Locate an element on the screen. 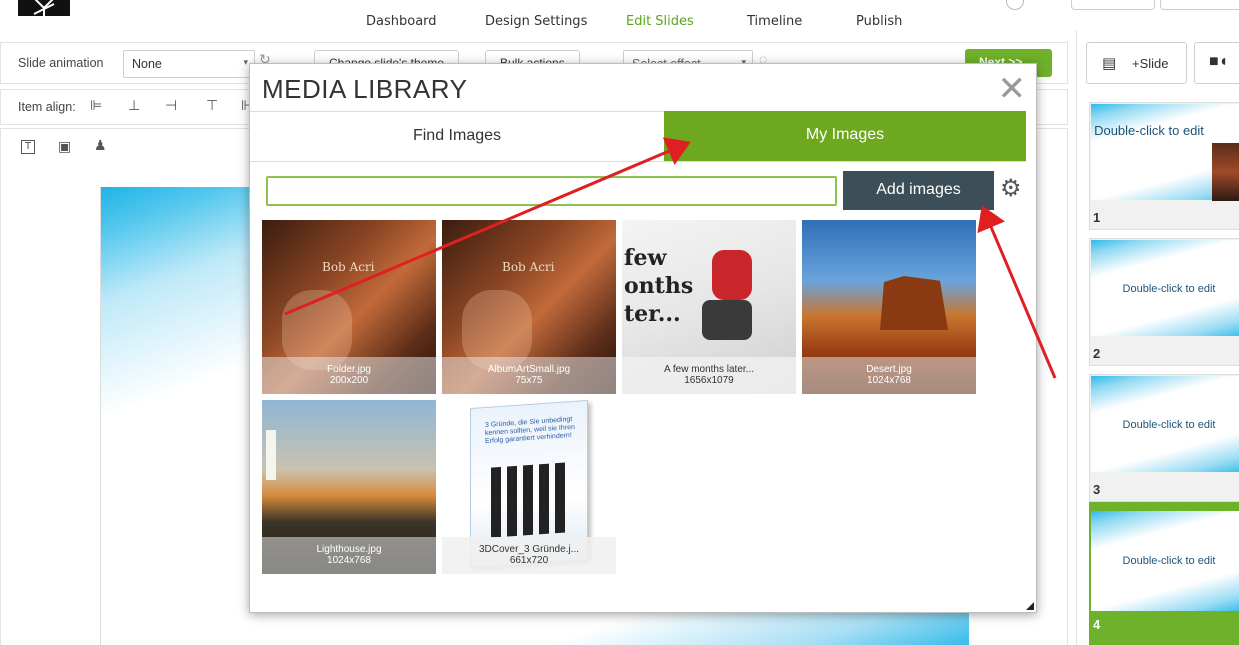  video-button: ■◖ is located at coordinates (1216, 63).